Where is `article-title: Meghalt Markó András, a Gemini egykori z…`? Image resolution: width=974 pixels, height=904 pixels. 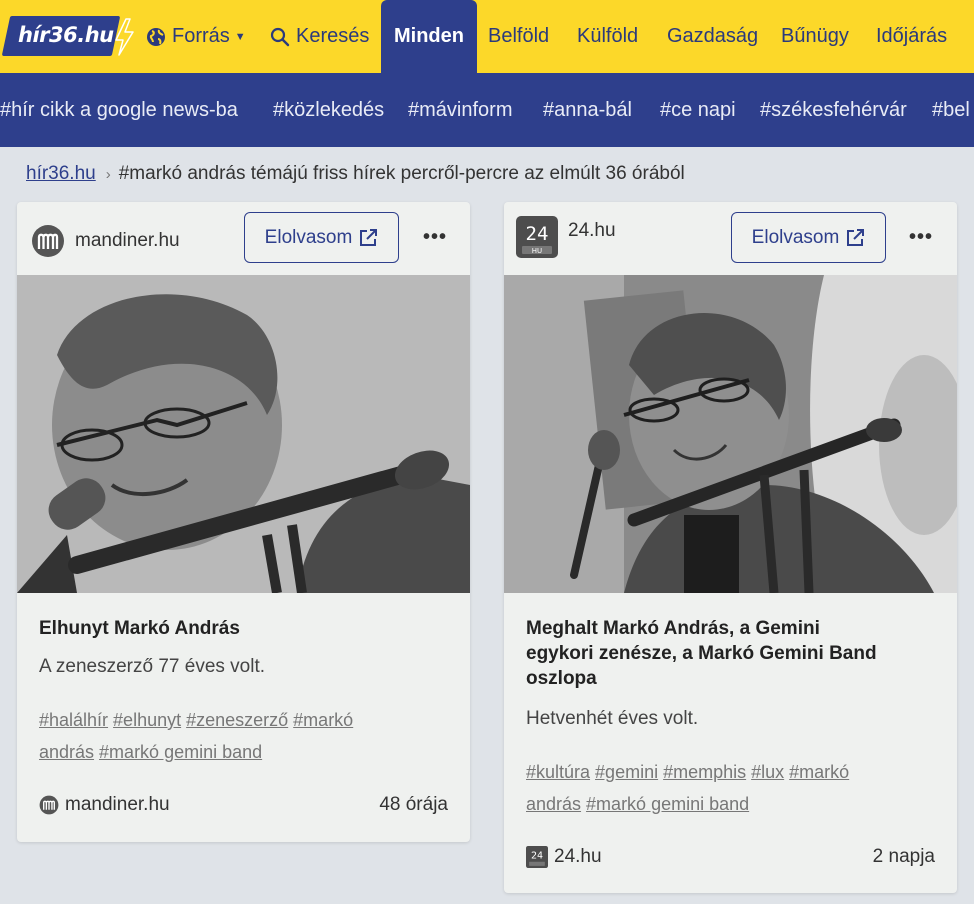 article-title: Meghalt Markó András, a Gemini egykori z… is located at coordinates (701, 653).